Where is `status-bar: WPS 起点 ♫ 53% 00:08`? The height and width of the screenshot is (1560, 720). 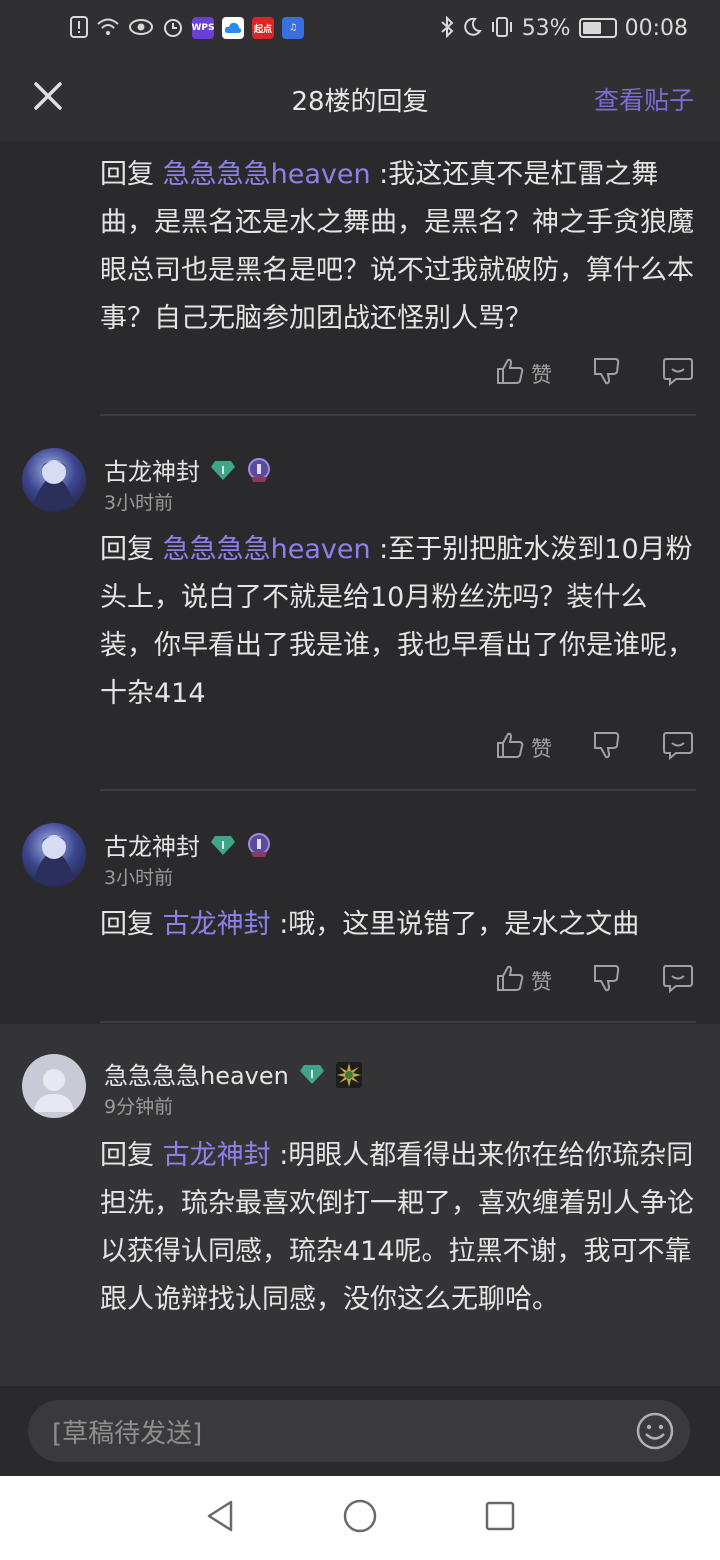 status-bar: WPS 起点 ♫ 53% 00:08 is located at coordinates (360, 28).